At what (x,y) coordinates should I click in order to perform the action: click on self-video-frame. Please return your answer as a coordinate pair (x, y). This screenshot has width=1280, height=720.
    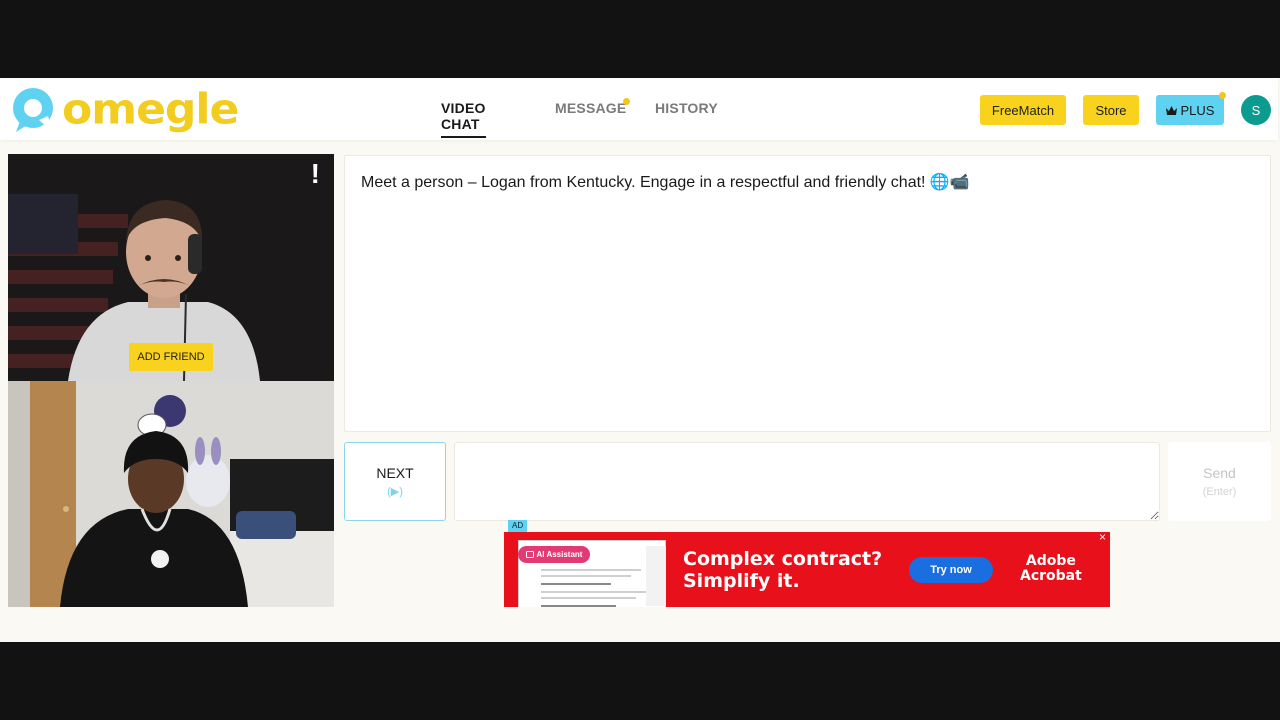
    Looking at the image, I should click on (171, 494).